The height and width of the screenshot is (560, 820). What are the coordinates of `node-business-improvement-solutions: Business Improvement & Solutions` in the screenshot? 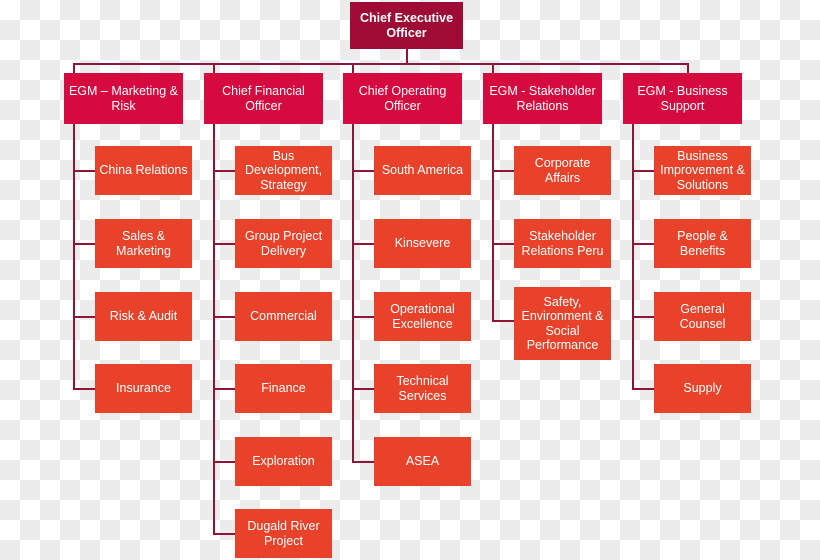 It's located at (702, 170).